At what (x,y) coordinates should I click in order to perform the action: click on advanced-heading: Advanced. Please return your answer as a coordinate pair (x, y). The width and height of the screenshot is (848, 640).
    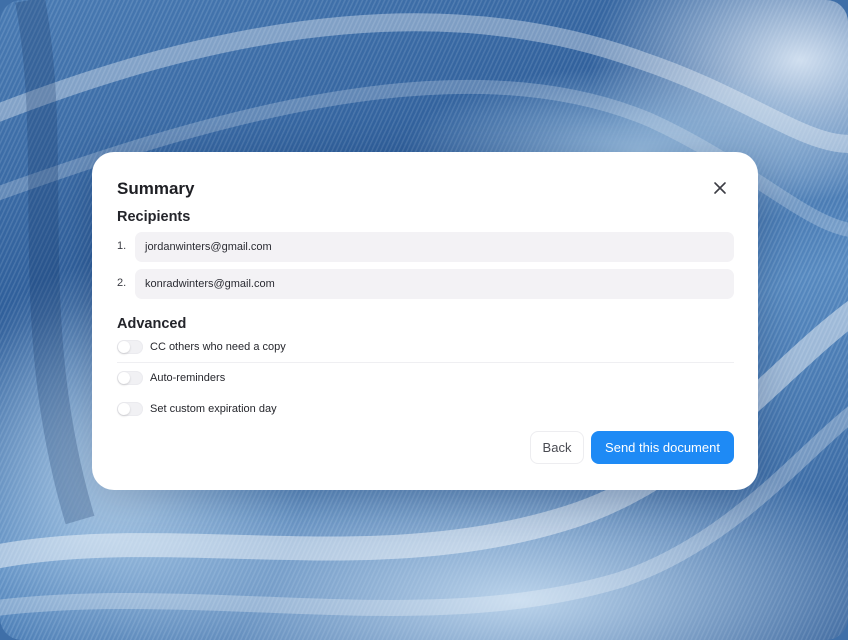
    Looking at the image, I should click on (152, 324).